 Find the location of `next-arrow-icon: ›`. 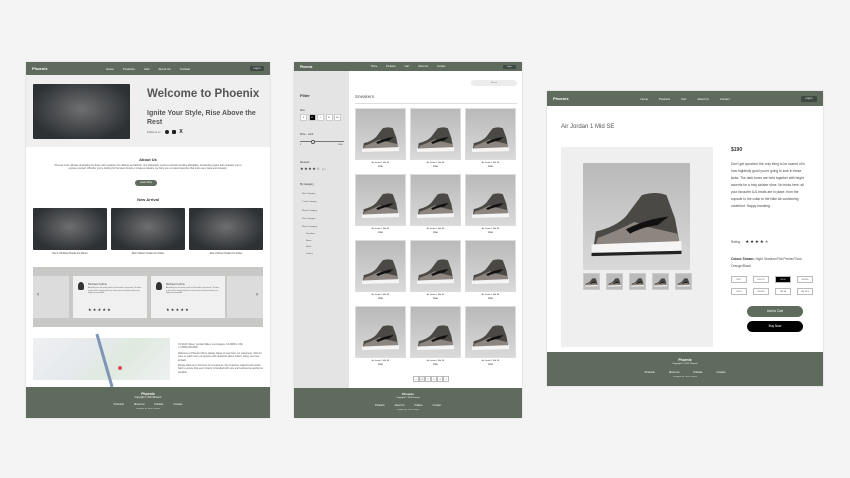

next-arrow-icon: › is located at coordinates (257, 295).